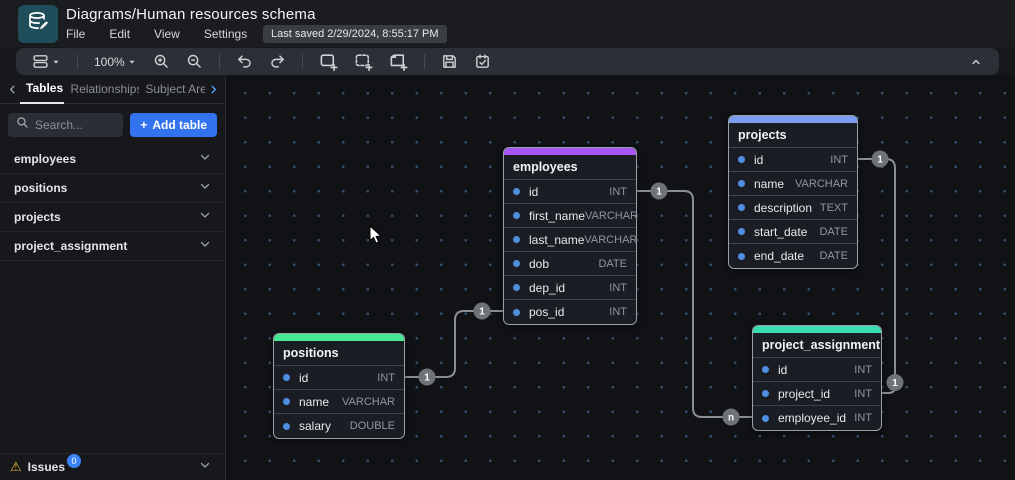 The width and height of the screenshot is (1015, 480). I want to click on todo-button, so click(482, 61).